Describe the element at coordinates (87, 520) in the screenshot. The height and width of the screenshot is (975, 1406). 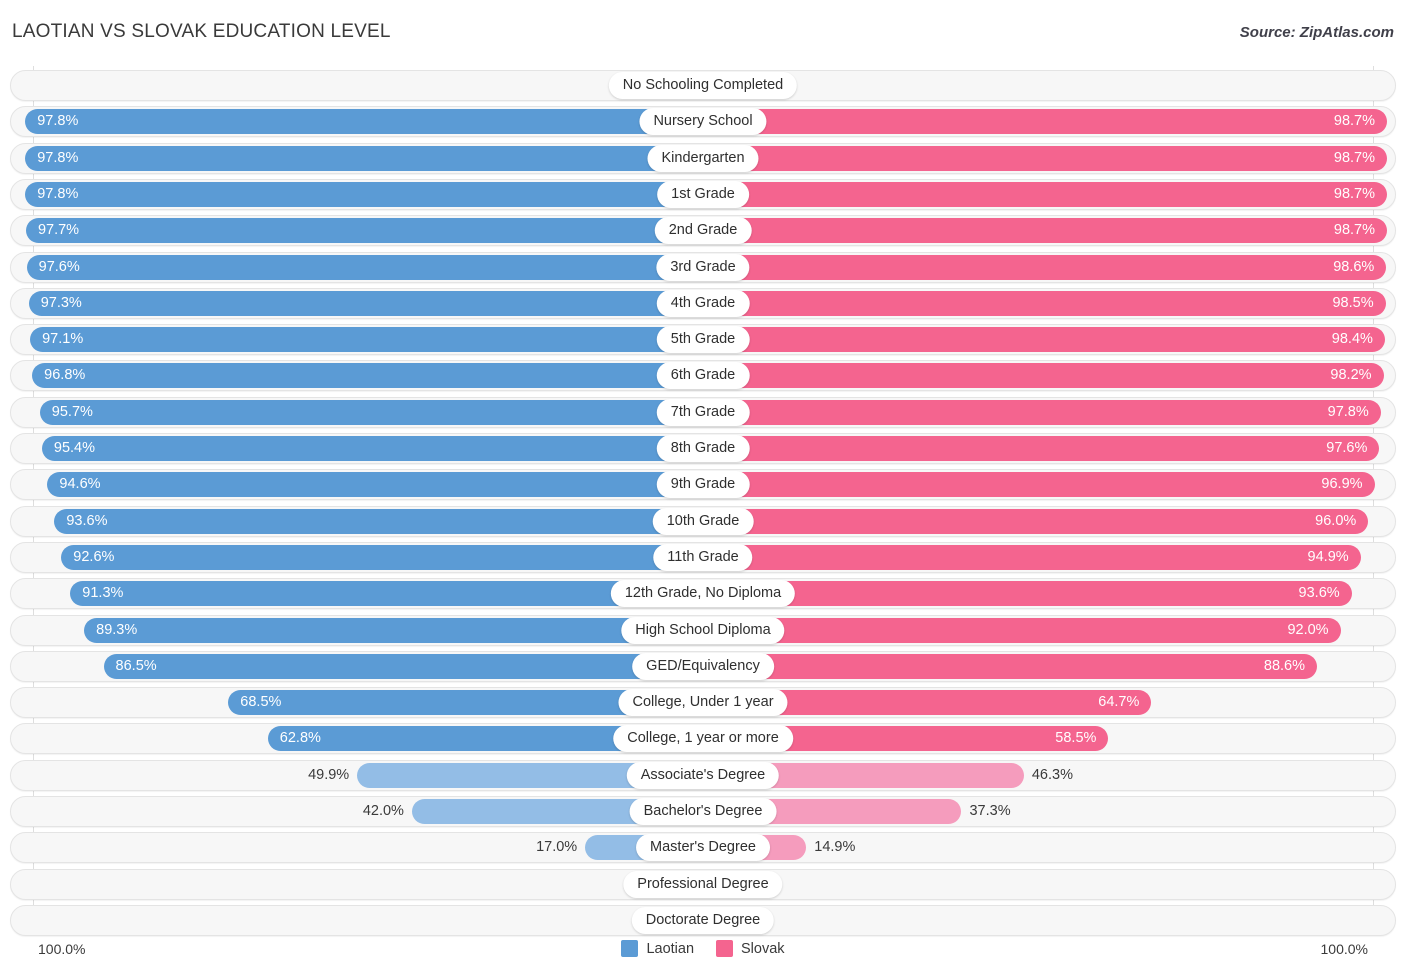
I see `value-label-laotian: 93.6%` at that location.